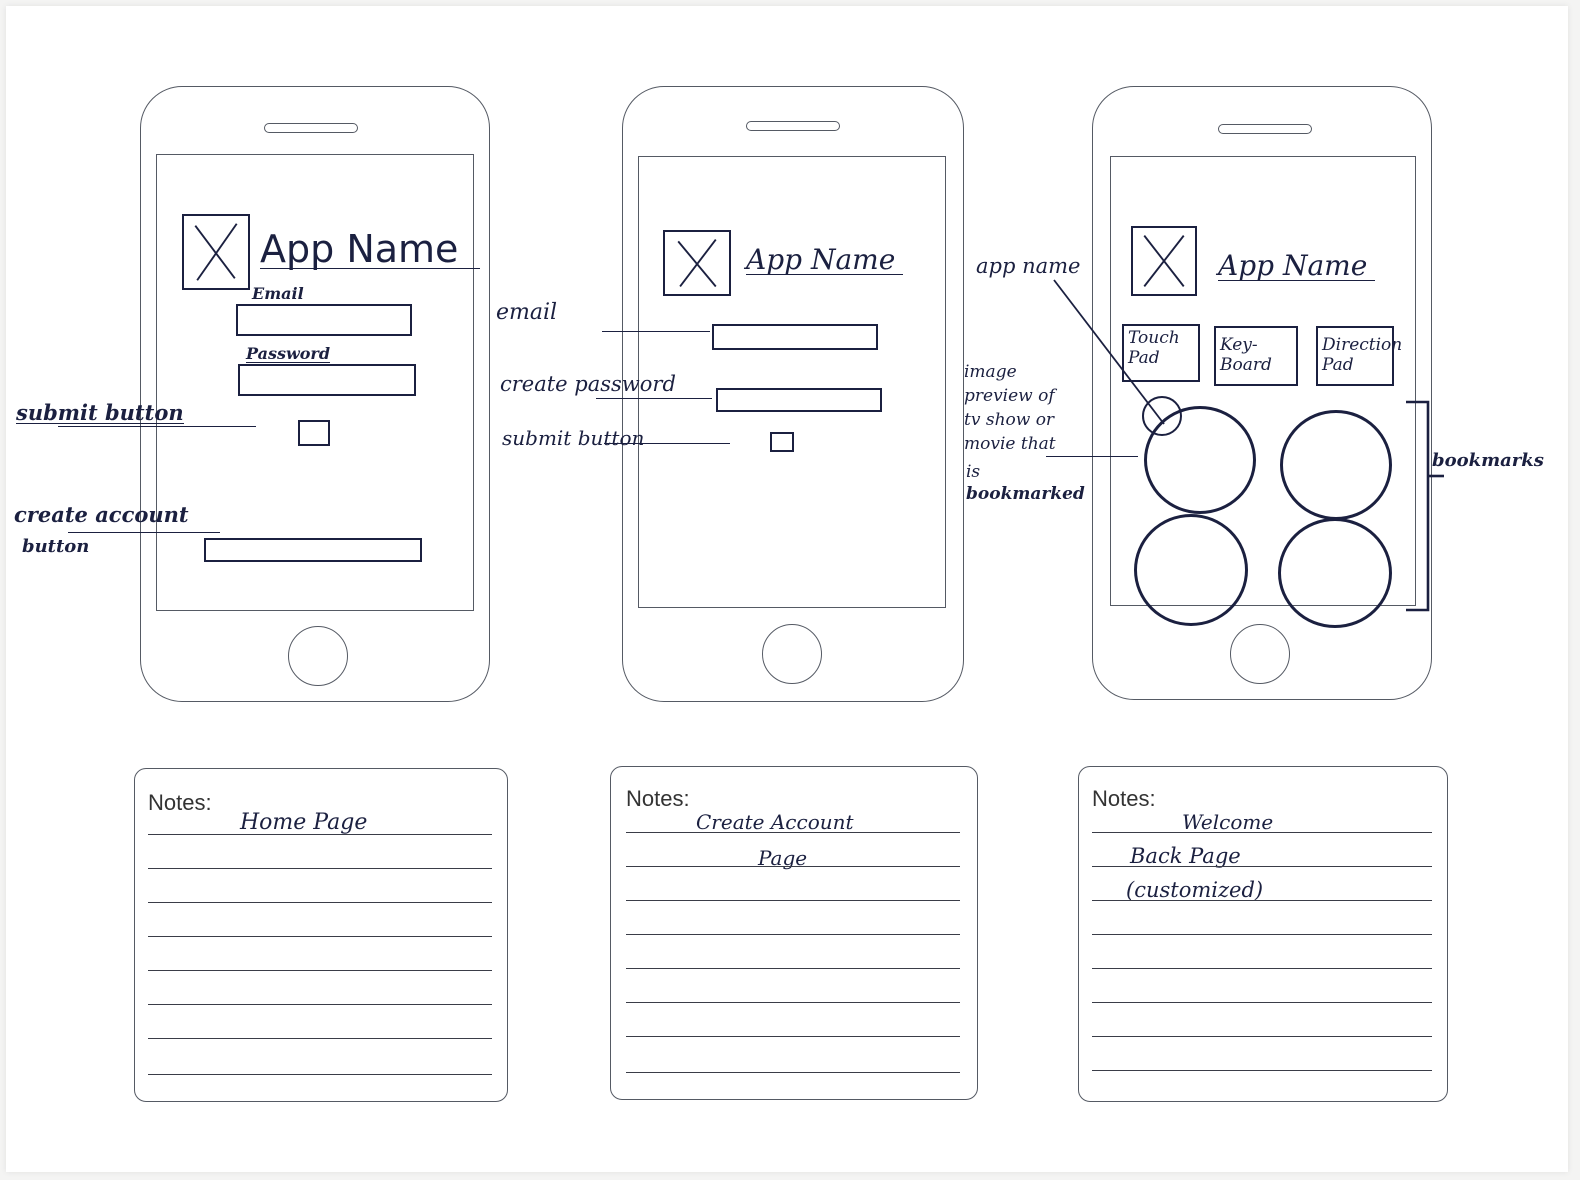 The height and width of the screenshot is (1180, 1580). What do you see at coordinates (527, 312) in the screenshot?
I see `annotation-email: email` at bounding box center [527, 312].